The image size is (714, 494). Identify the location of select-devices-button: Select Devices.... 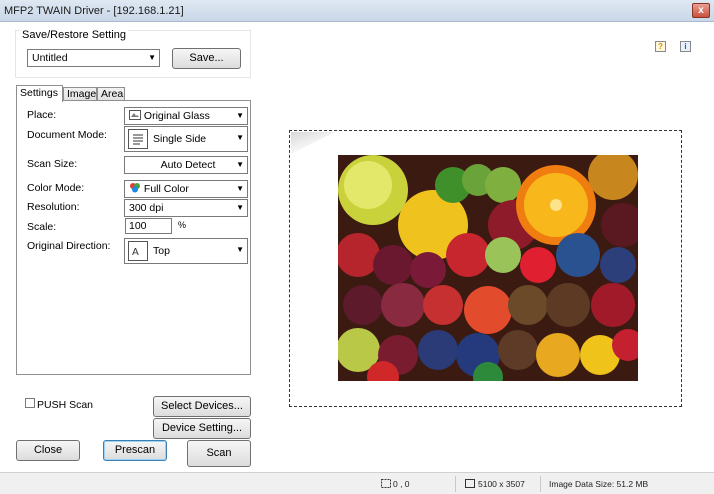
(202, 406).